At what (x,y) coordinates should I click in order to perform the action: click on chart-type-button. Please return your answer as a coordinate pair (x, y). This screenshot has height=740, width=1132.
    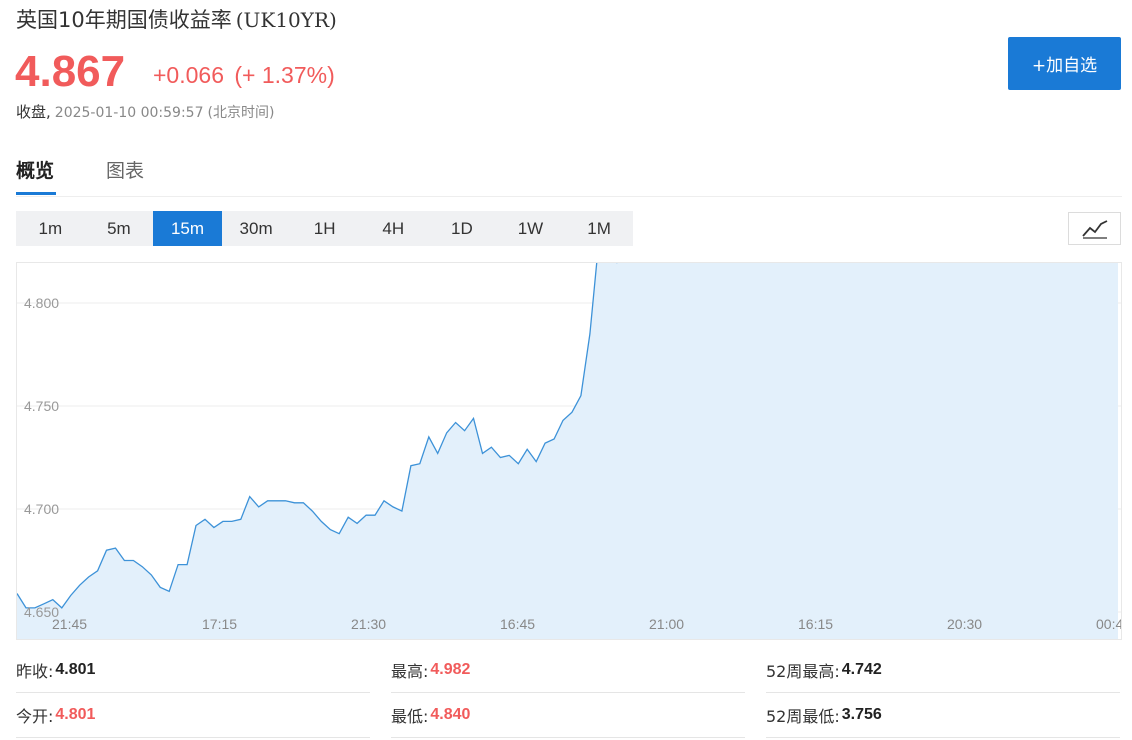
    Looking at the image, I should click on (1094, 228).